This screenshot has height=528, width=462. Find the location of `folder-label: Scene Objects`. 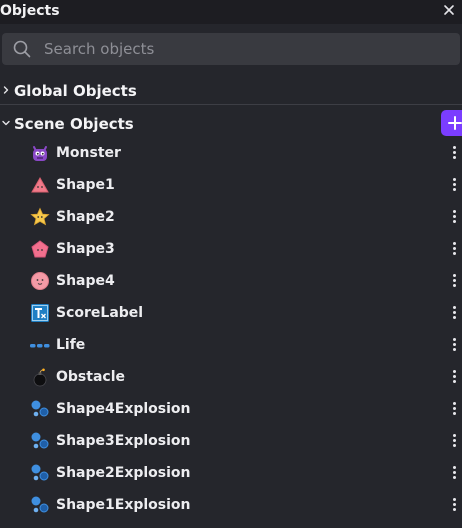

folder-label: Scene Objects is located at coordinates (74, 124).